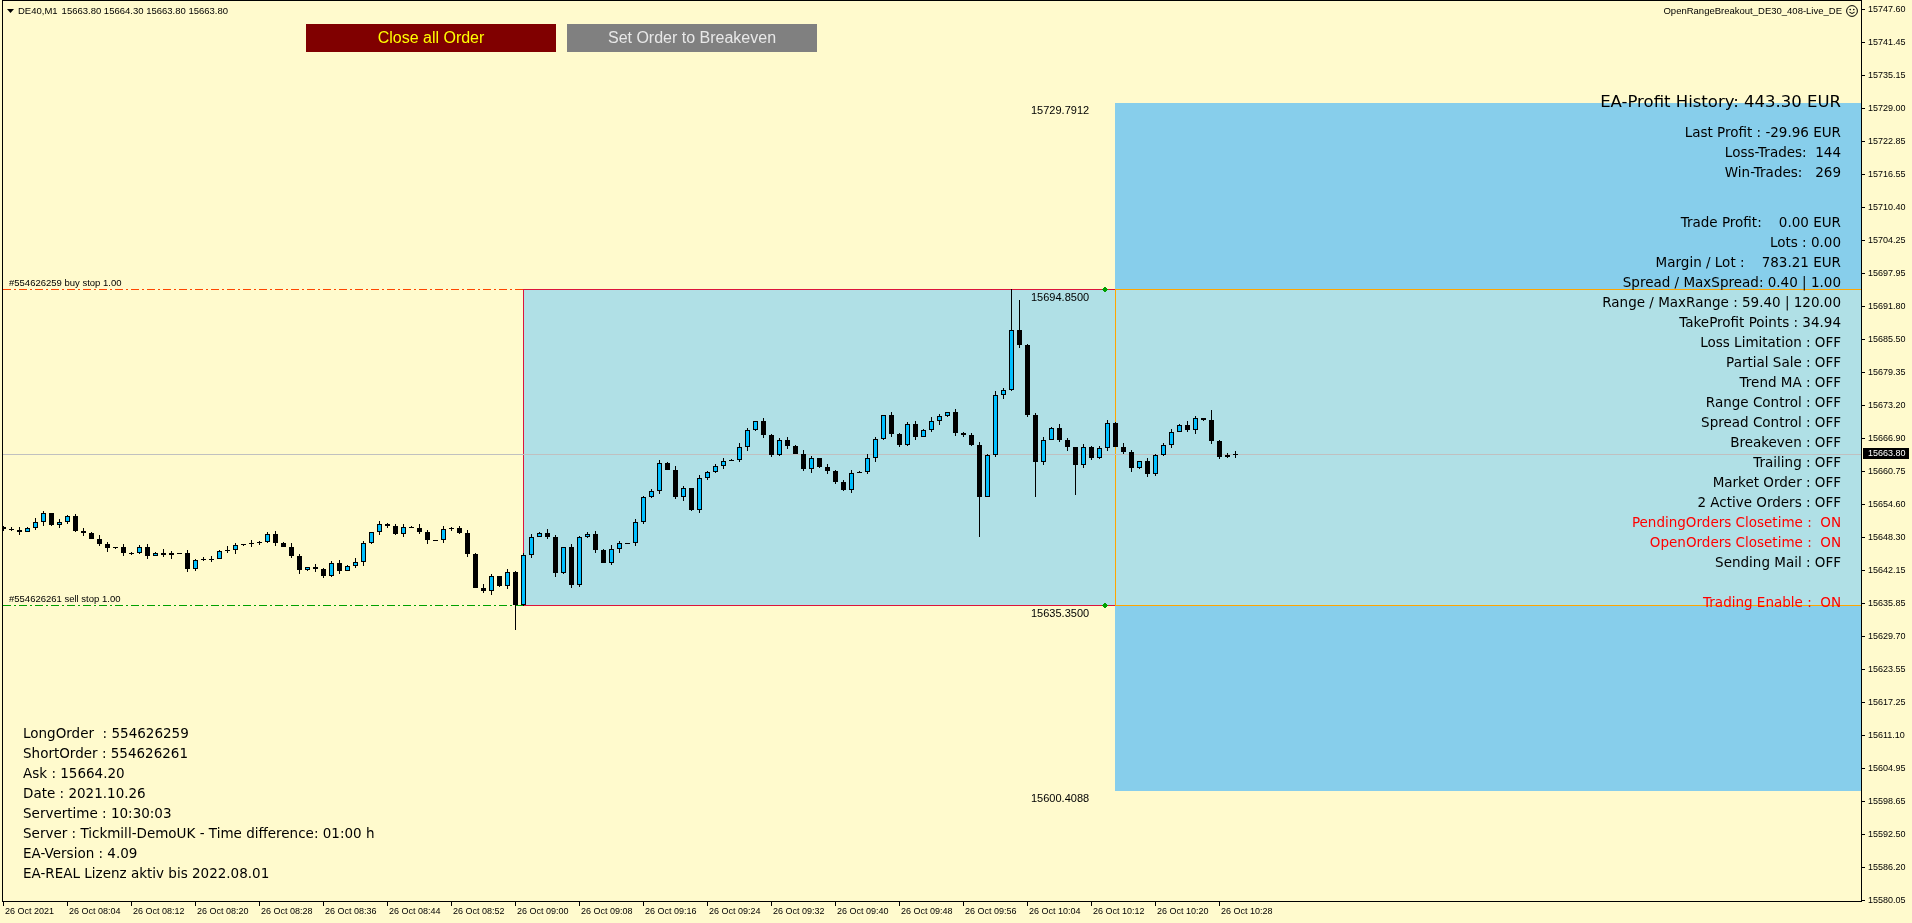  I want to click on status-line: Sending Mail : OFF, so click(1778, 562).